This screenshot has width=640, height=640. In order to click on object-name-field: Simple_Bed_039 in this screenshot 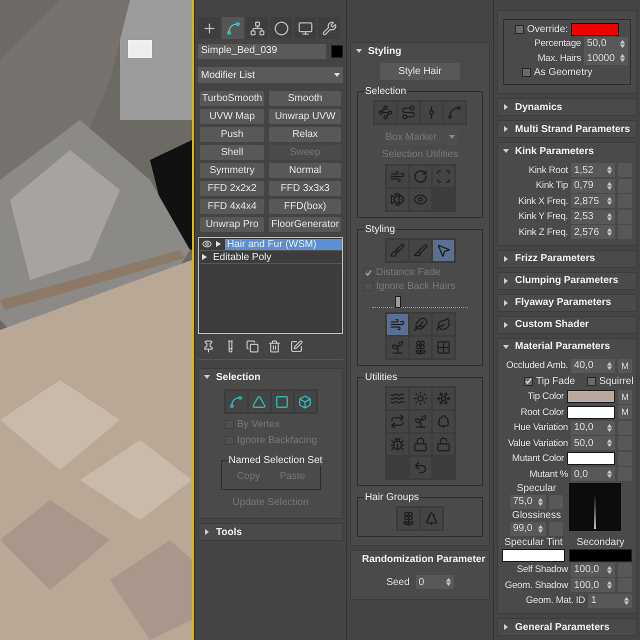, I will do `click(262, 51)`.